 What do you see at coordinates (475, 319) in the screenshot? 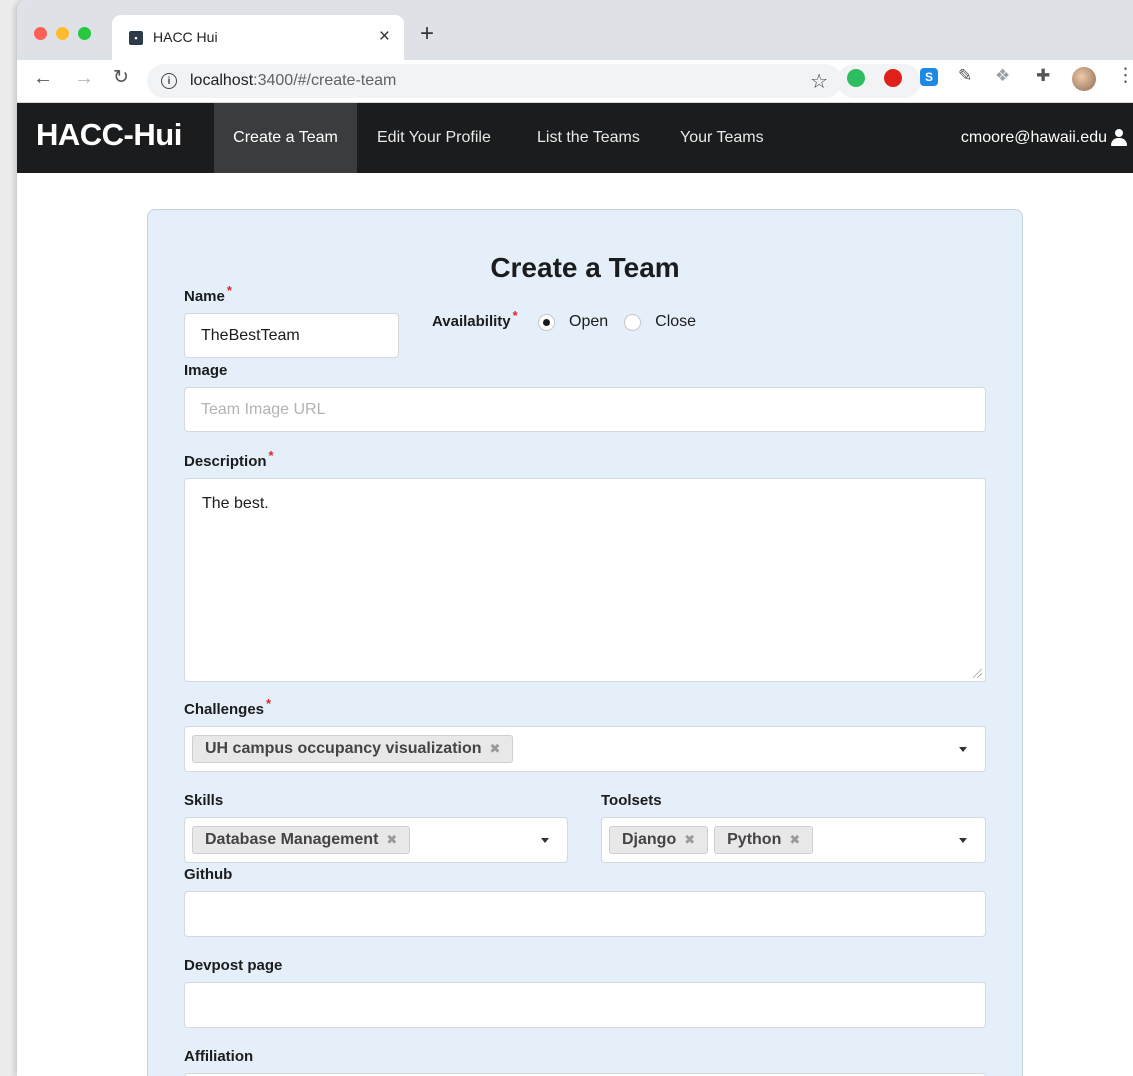
I see `availability-label: Availability *` at bounding box center [475, 319].